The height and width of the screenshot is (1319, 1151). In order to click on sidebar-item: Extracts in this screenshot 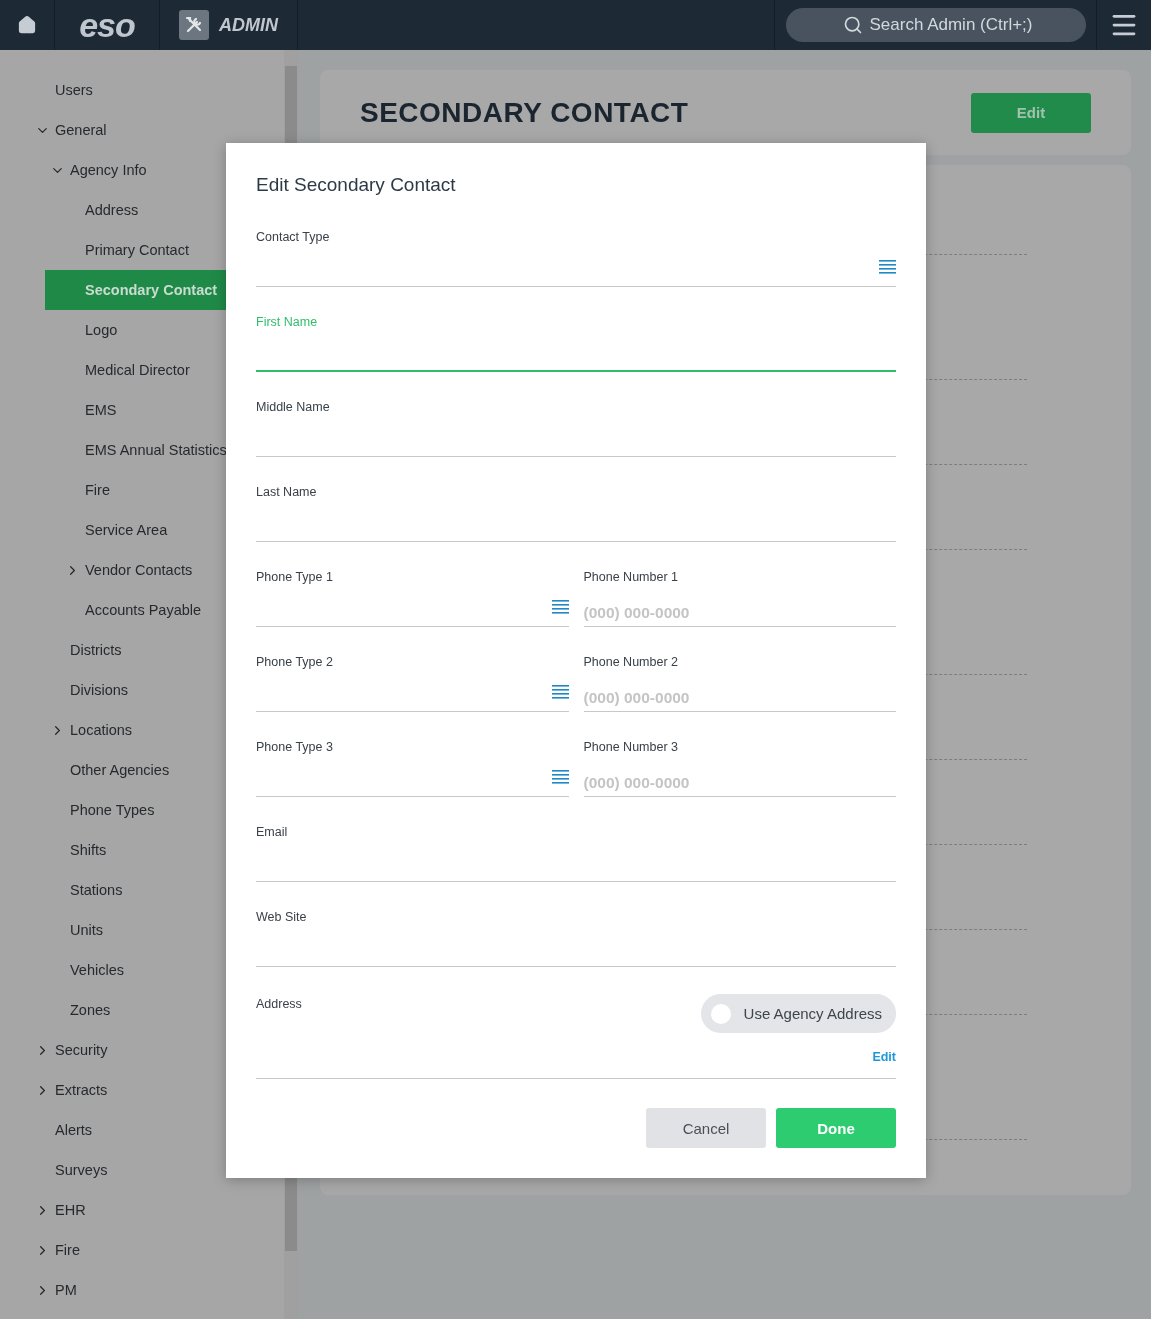, I will do `click(149, 1090)`.